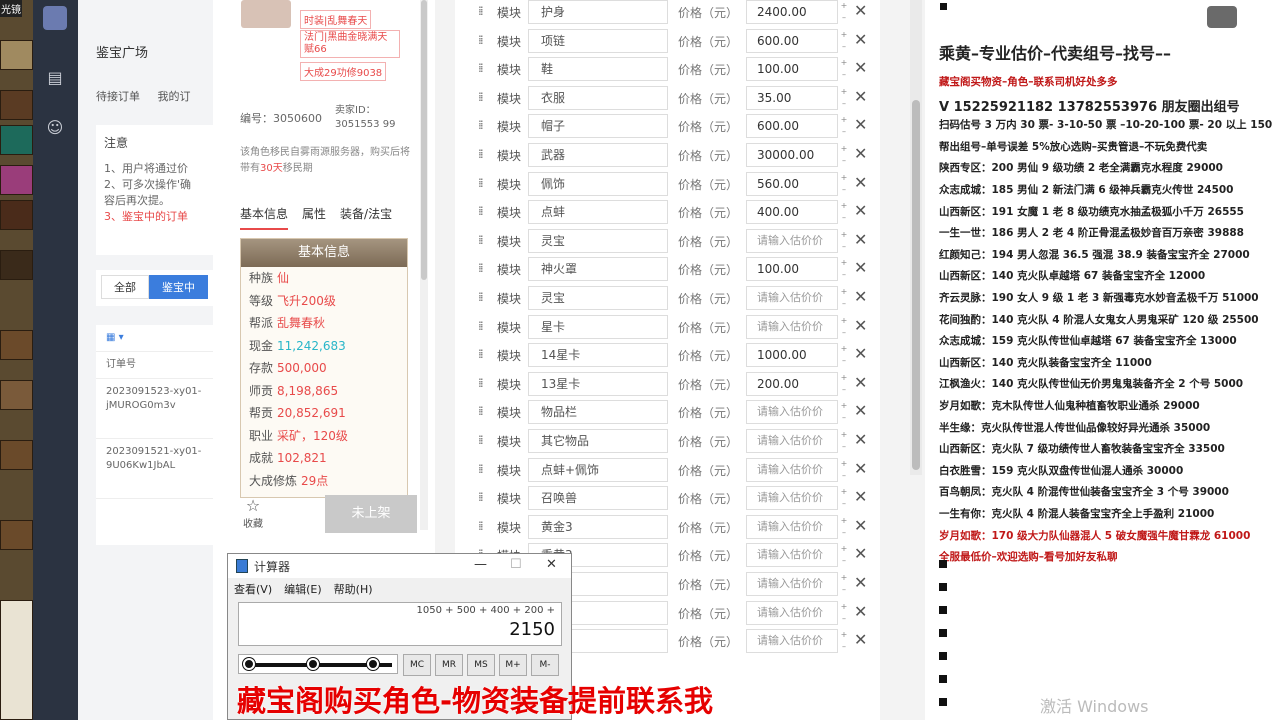 The width and height of the screenshot is (1280, 720). Describe the element at coordinates (792, 12) in the screenshot. I see `price-input: 2400.00` at that location.